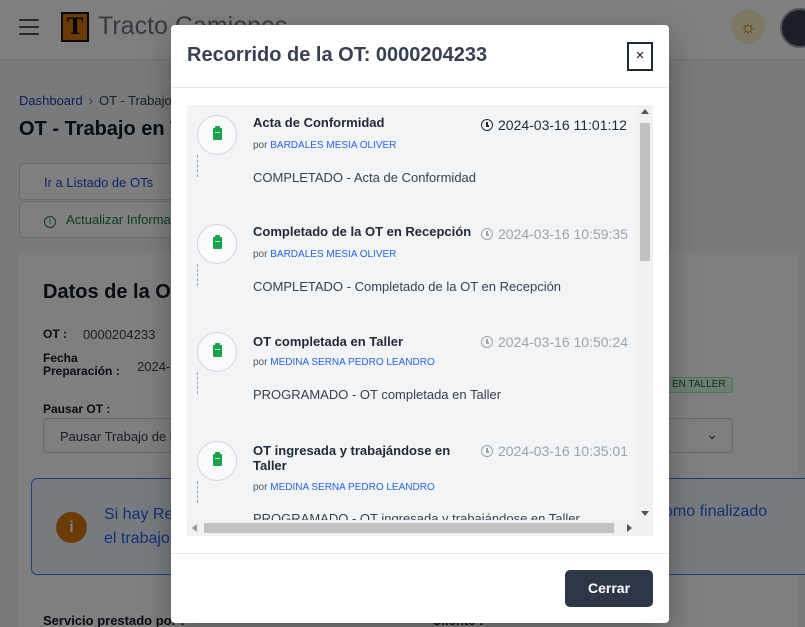 The height and width of the screenshot is (627, 805). What do you see at coordinates (645, 513) in the screenshot?
I see `scroll-down-icon` at bounding box center [645, 513].